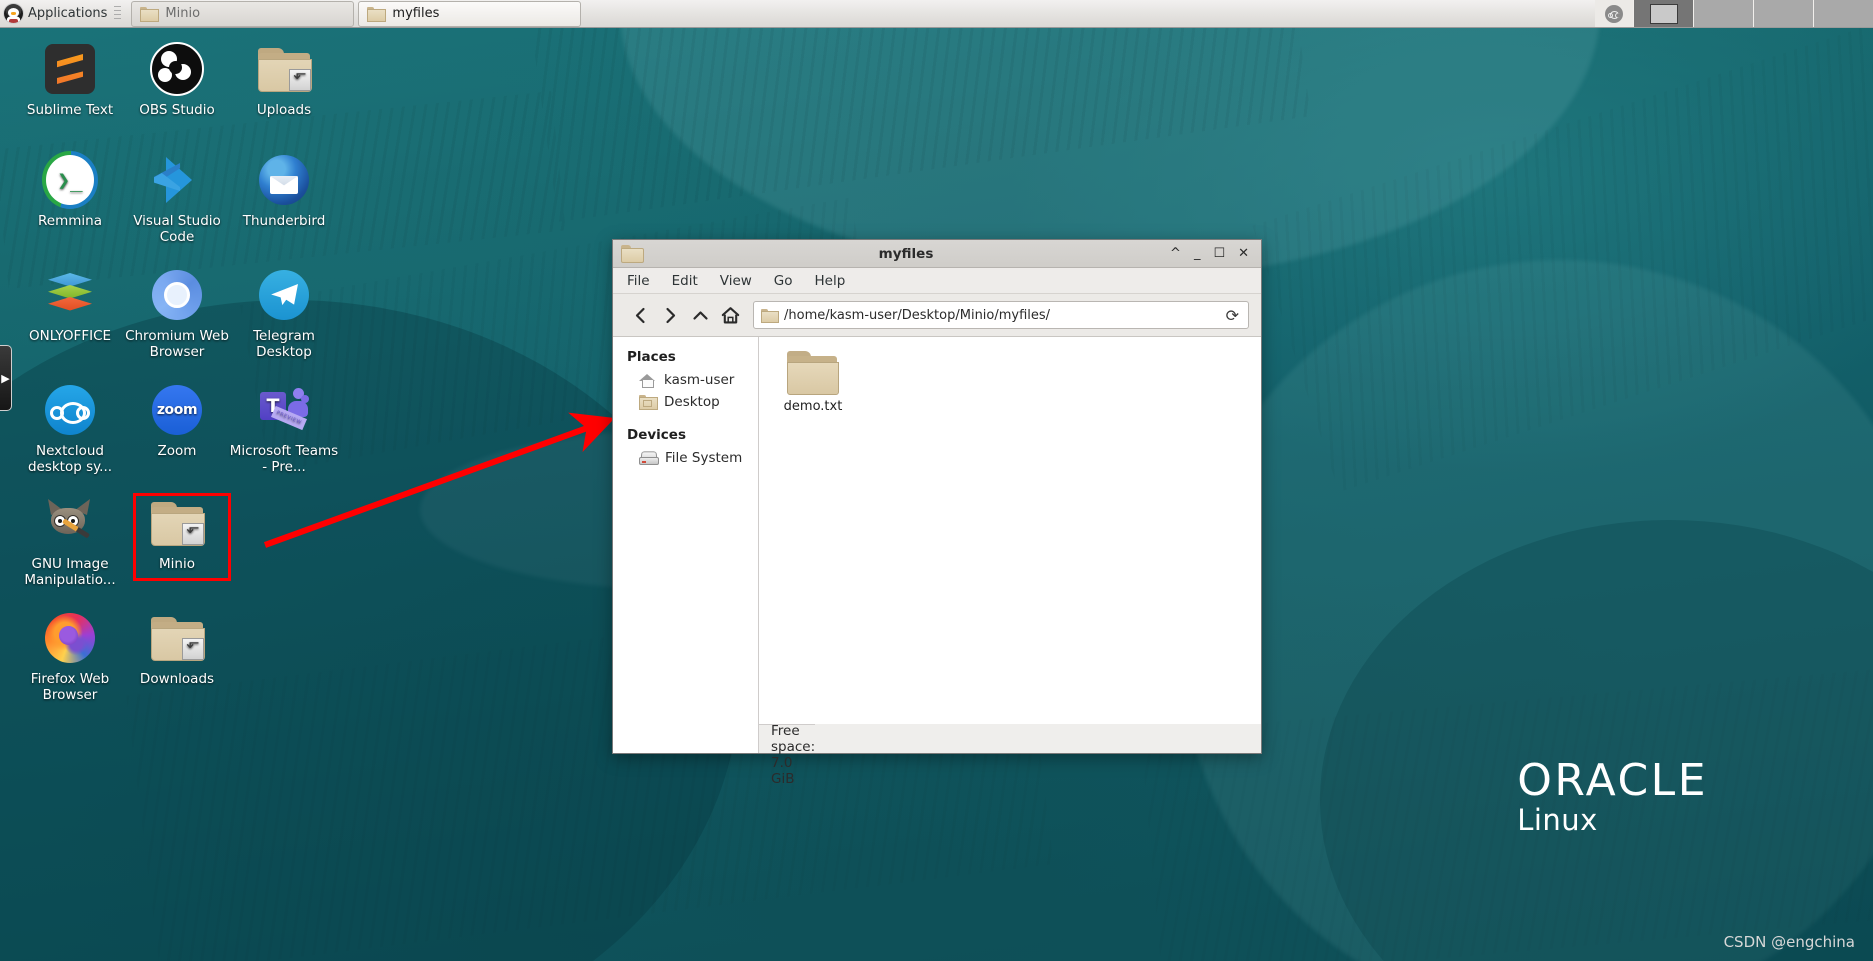 Image resolution: width=1873 pixels, height=961 pixels. I want to click on reload-icon: ⟳, so click(1233, 315).